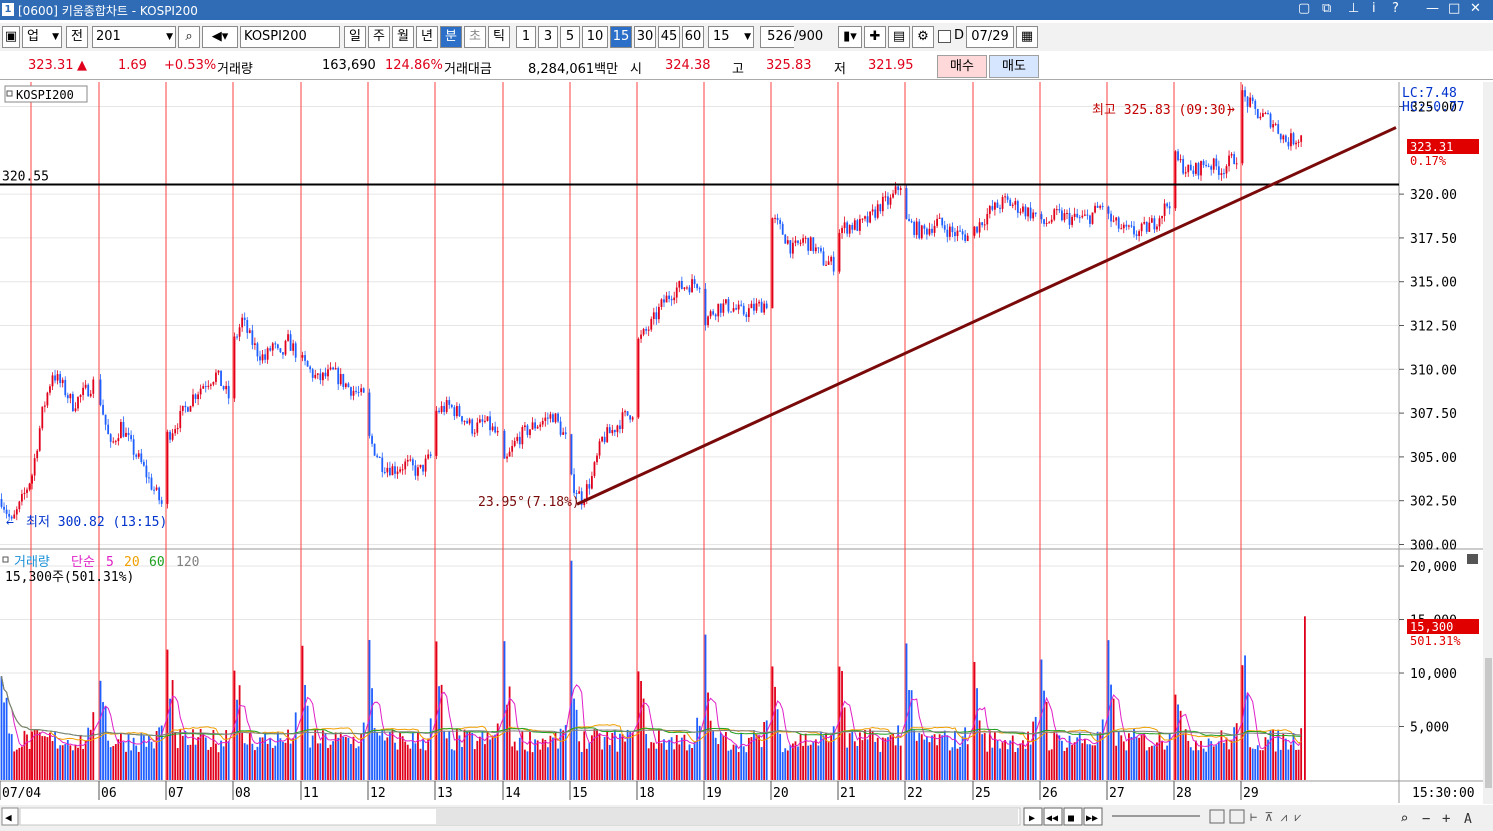  Describe the element at coordinates (777, 37) in the screenshot. I see `count-input: 526` at that location.